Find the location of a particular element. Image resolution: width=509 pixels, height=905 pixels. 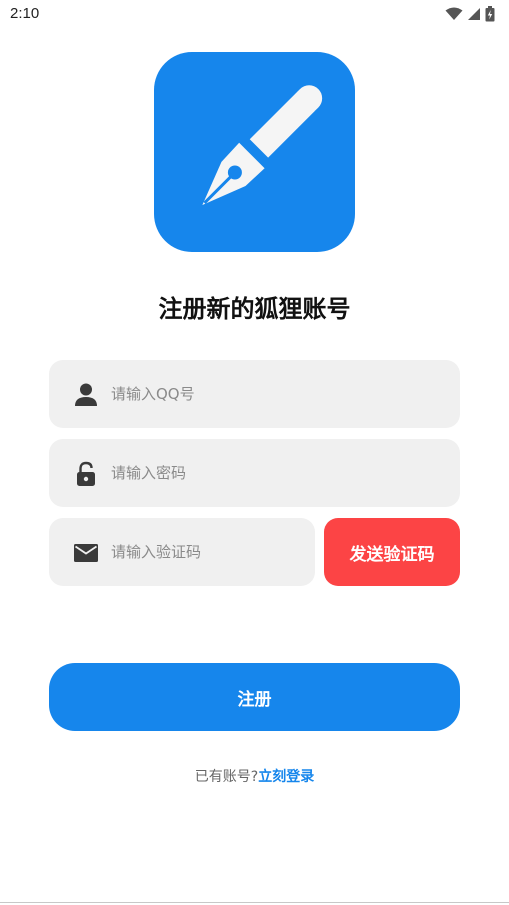

login-prompt: 已有账号?立刻登录 is located at coordinates (254, 776).